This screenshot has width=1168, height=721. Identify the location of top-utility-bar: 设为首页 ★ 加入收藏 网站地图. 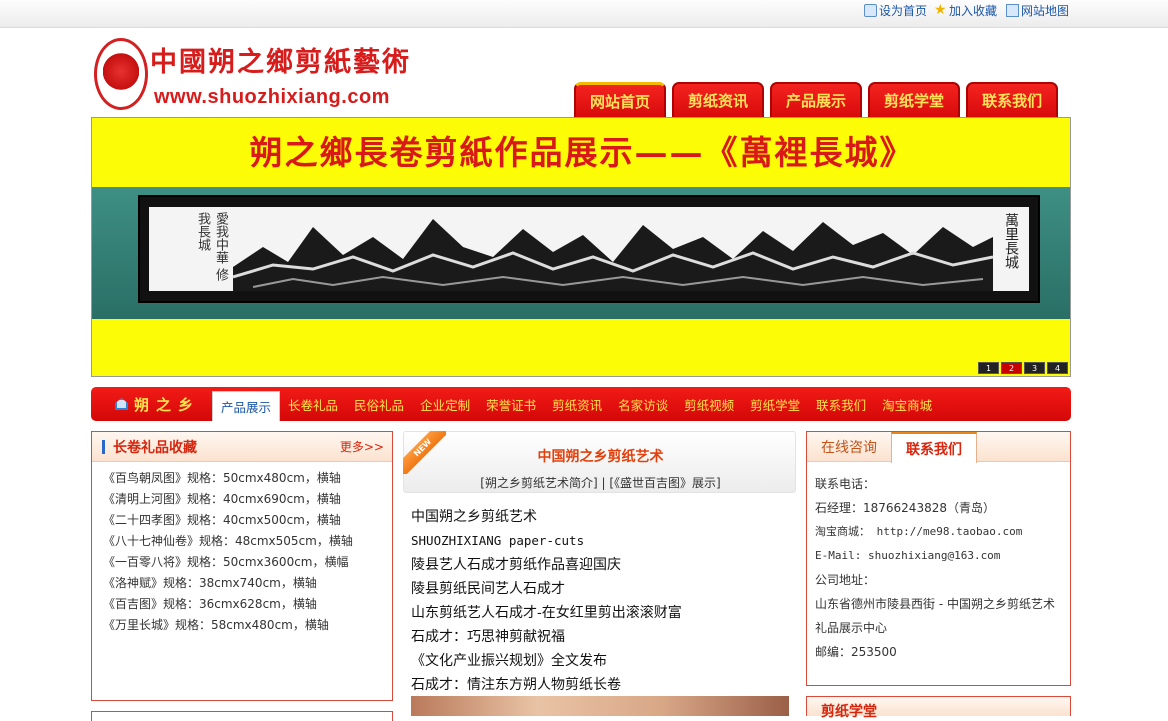
(584, 14).